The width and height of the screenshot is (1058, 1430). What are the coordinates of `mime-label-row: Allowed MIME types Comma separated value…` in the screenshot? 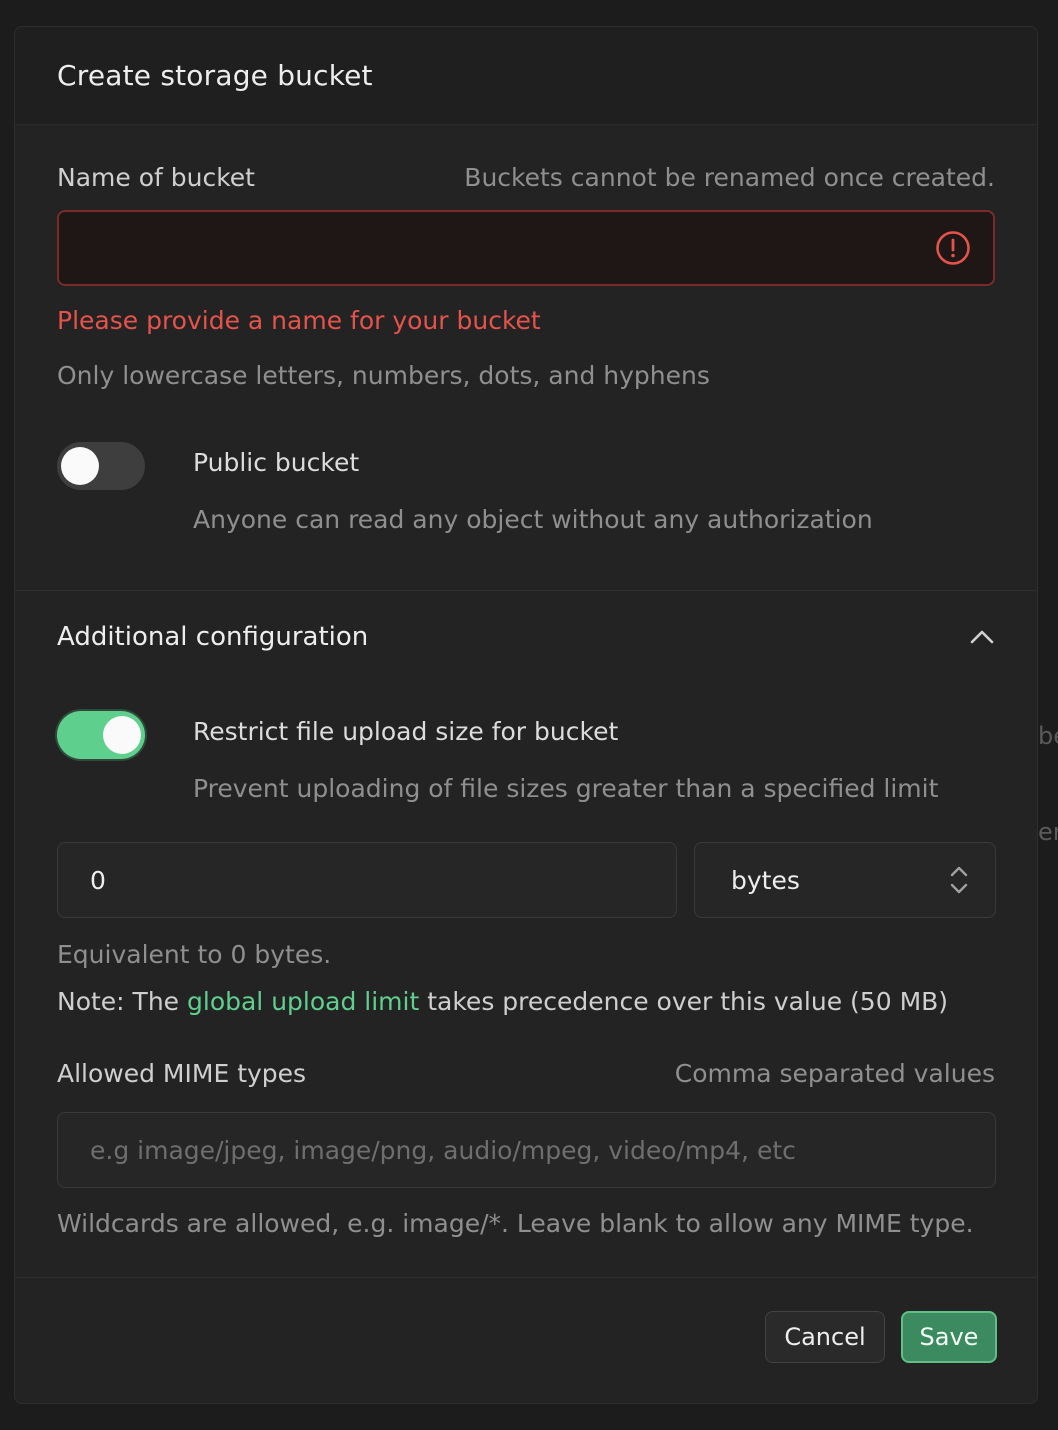 It's located at (526, 1073).